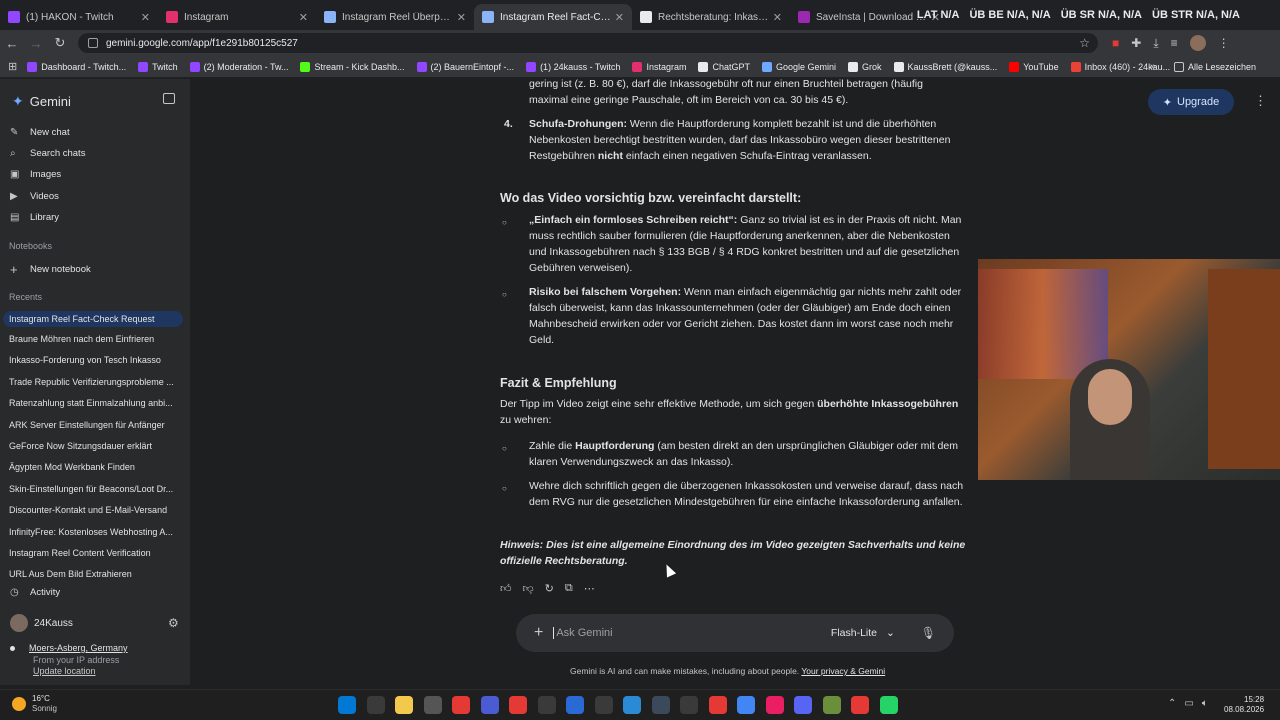 This screenshot has width=1280, height=720. What do you see at coordinates (865, 66) in the screenshot?
I see `bookmark-item: Grok` at bounding box center [865, 66].